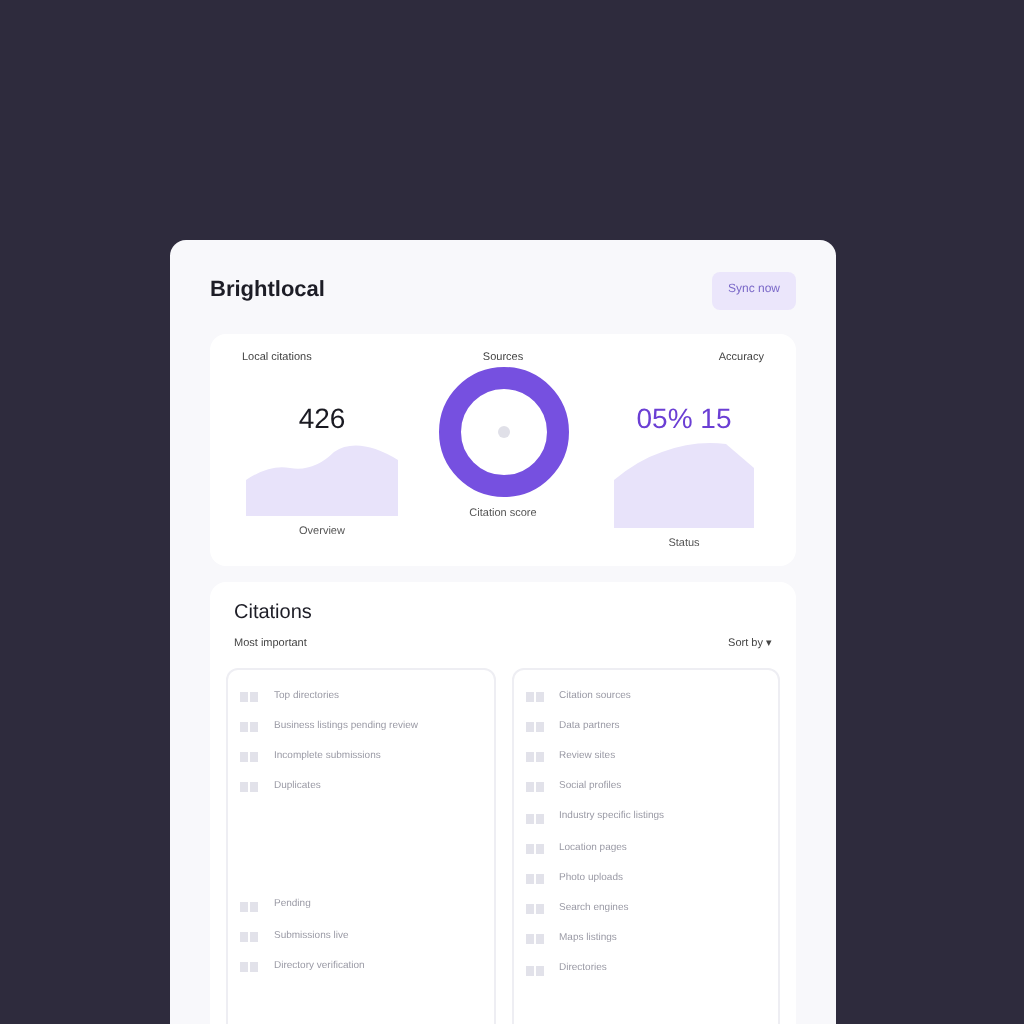 Image resolution: width=1024 pixels, height=1024 pixels. What do you see at coordinates (503, 432) in the screenshot?
I see `donut-chart` at bounding box center [503, 432].